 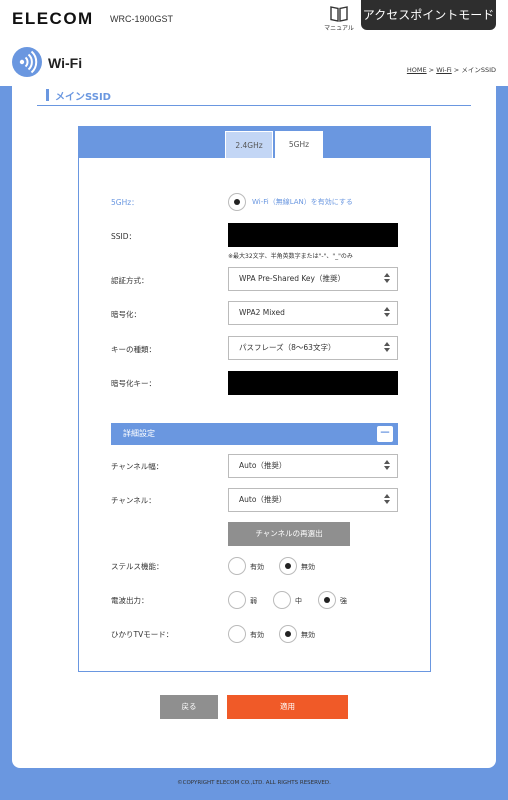 What do you see at coordinates (257, 635) in the screenshot?
I see `hikari-tv-enable-label: 有効` at bounding box center [257, 635].